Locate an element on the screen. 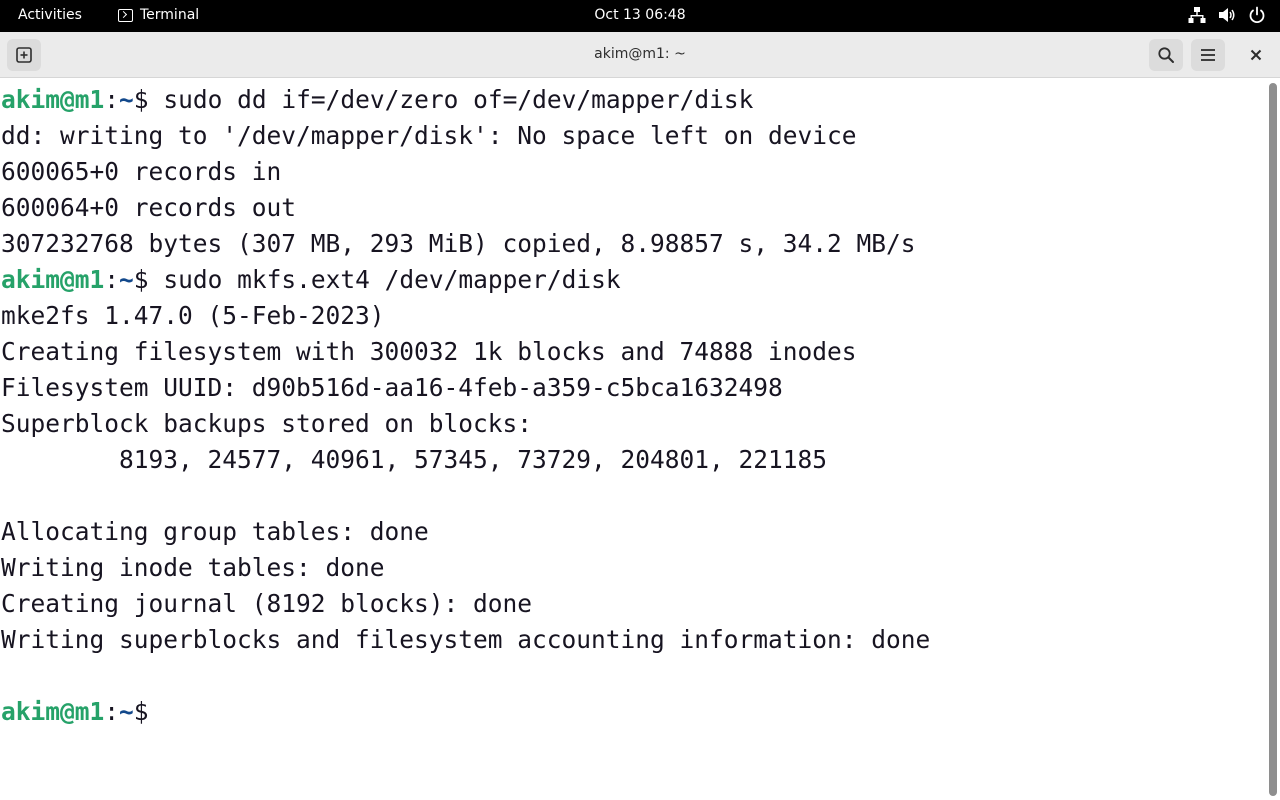  window-title: akim@m1: ~ is located at coordinates (640, 54).